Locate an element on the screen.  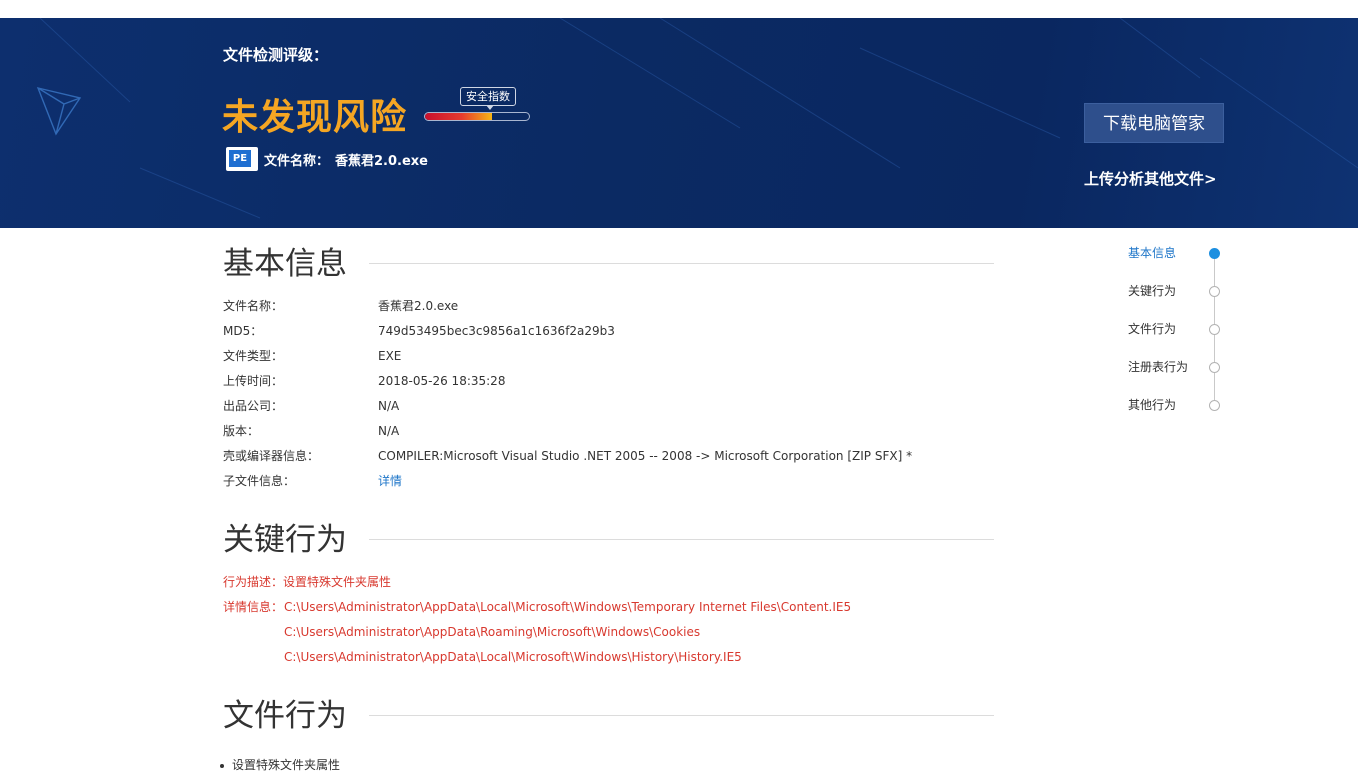
file-behavior-title: 文件行为 is located at coordinates (285, 716).